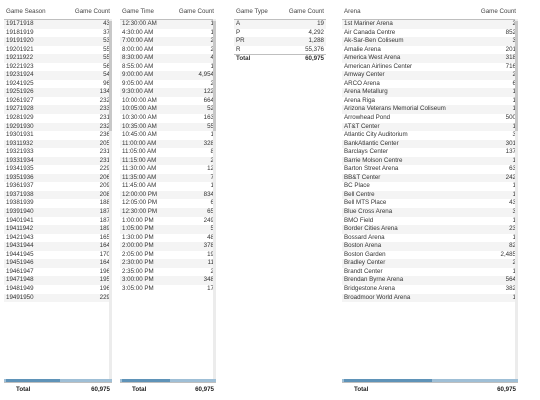 The image size is (540, 400). What do you see at coordinates (491, 118) in the screenshot?
I see `game-count-cell: 500` at bounding box center [491, 118].